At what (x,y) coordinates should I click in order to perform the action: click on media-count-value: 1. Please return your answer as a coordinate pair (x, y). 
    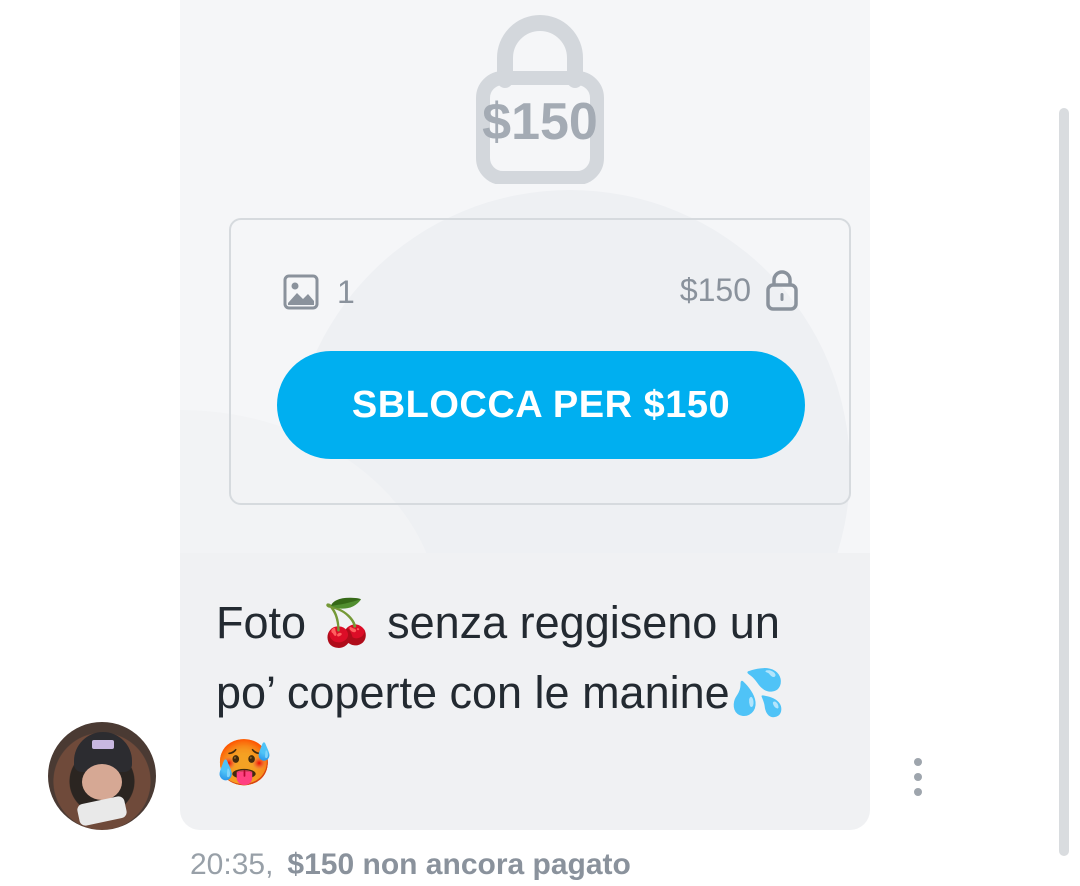
    Looking at the image, I should click on (346, 291).